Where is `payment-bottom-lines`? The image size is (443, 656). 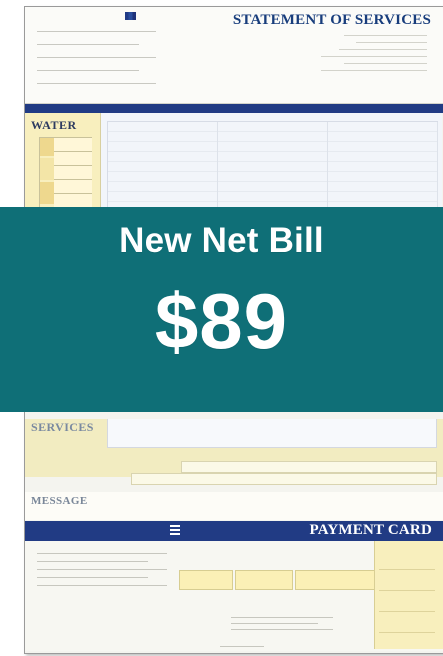 payment-bottom-lines is located at coordinates (293, 626).